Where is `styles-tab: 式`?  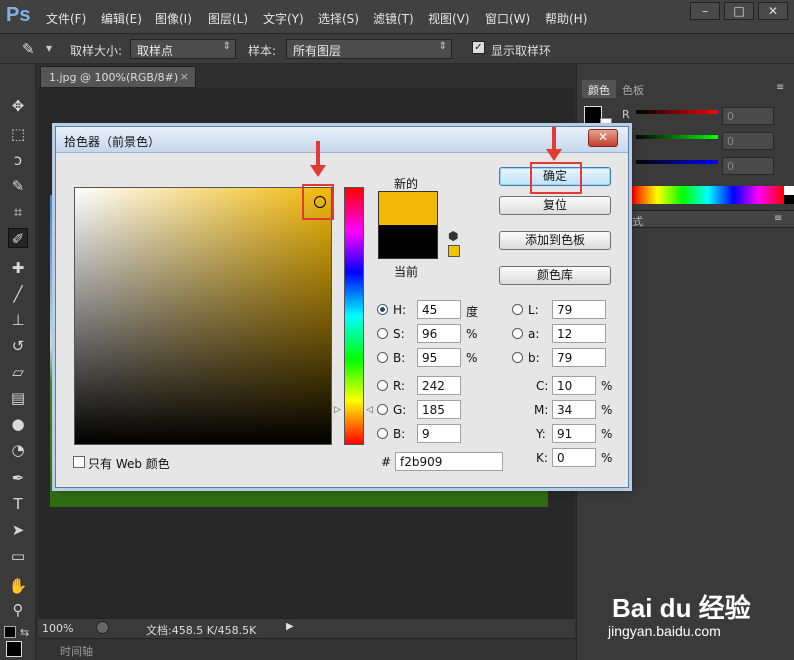
styles-tab: 式 is located at coordinates (637, 221).